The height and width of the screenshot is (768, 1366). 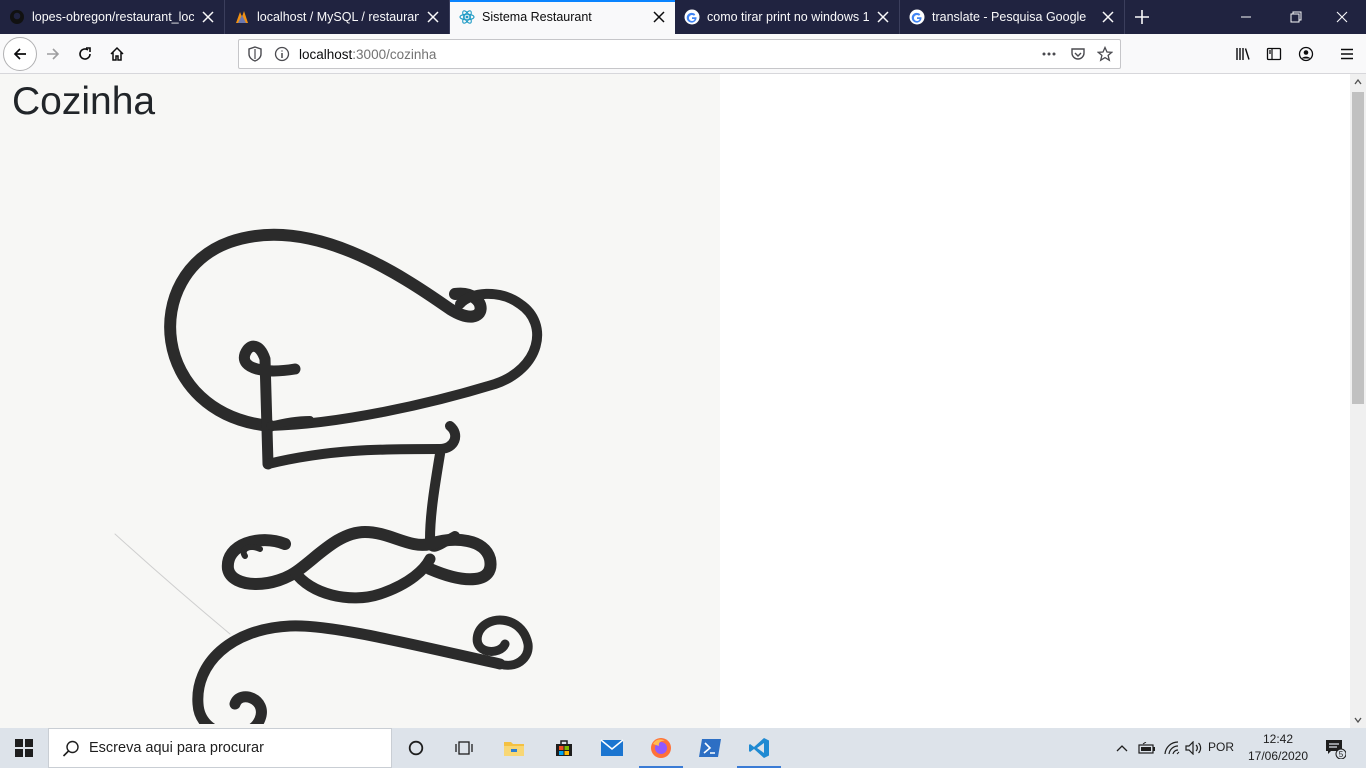 I want to click on scrollbar-thumb, so click(x=1358, y=248).